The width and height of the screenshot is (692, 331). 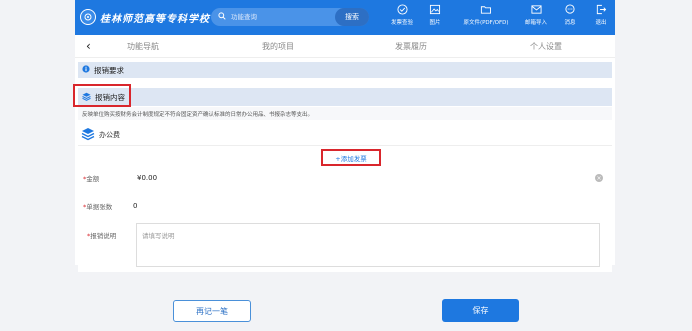 What do you see at coordinates (147, 178) in the screenshot?
I see `amount-input: ¥0.00` at bounding box center [147, 178].